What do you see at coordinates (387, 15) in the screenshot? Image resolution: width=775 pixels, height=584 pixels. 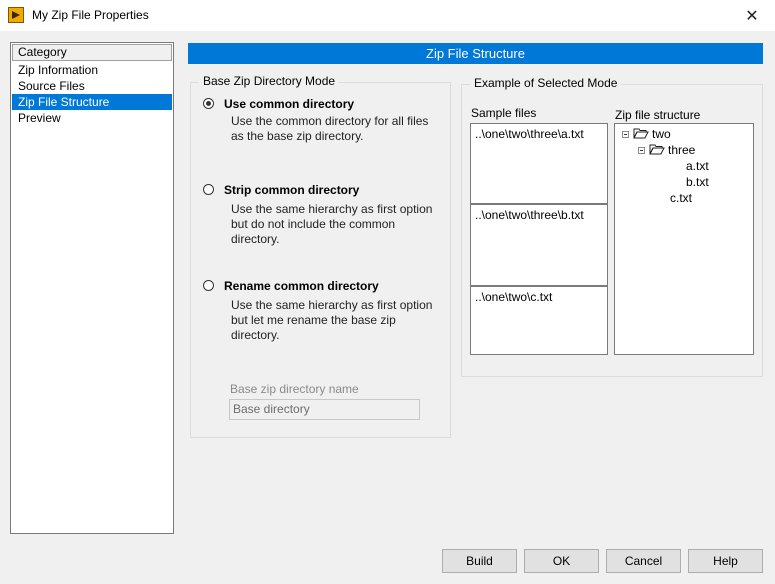 I see `title-bar: My Zip File Properties ✕` at bounding box center [387, 15].